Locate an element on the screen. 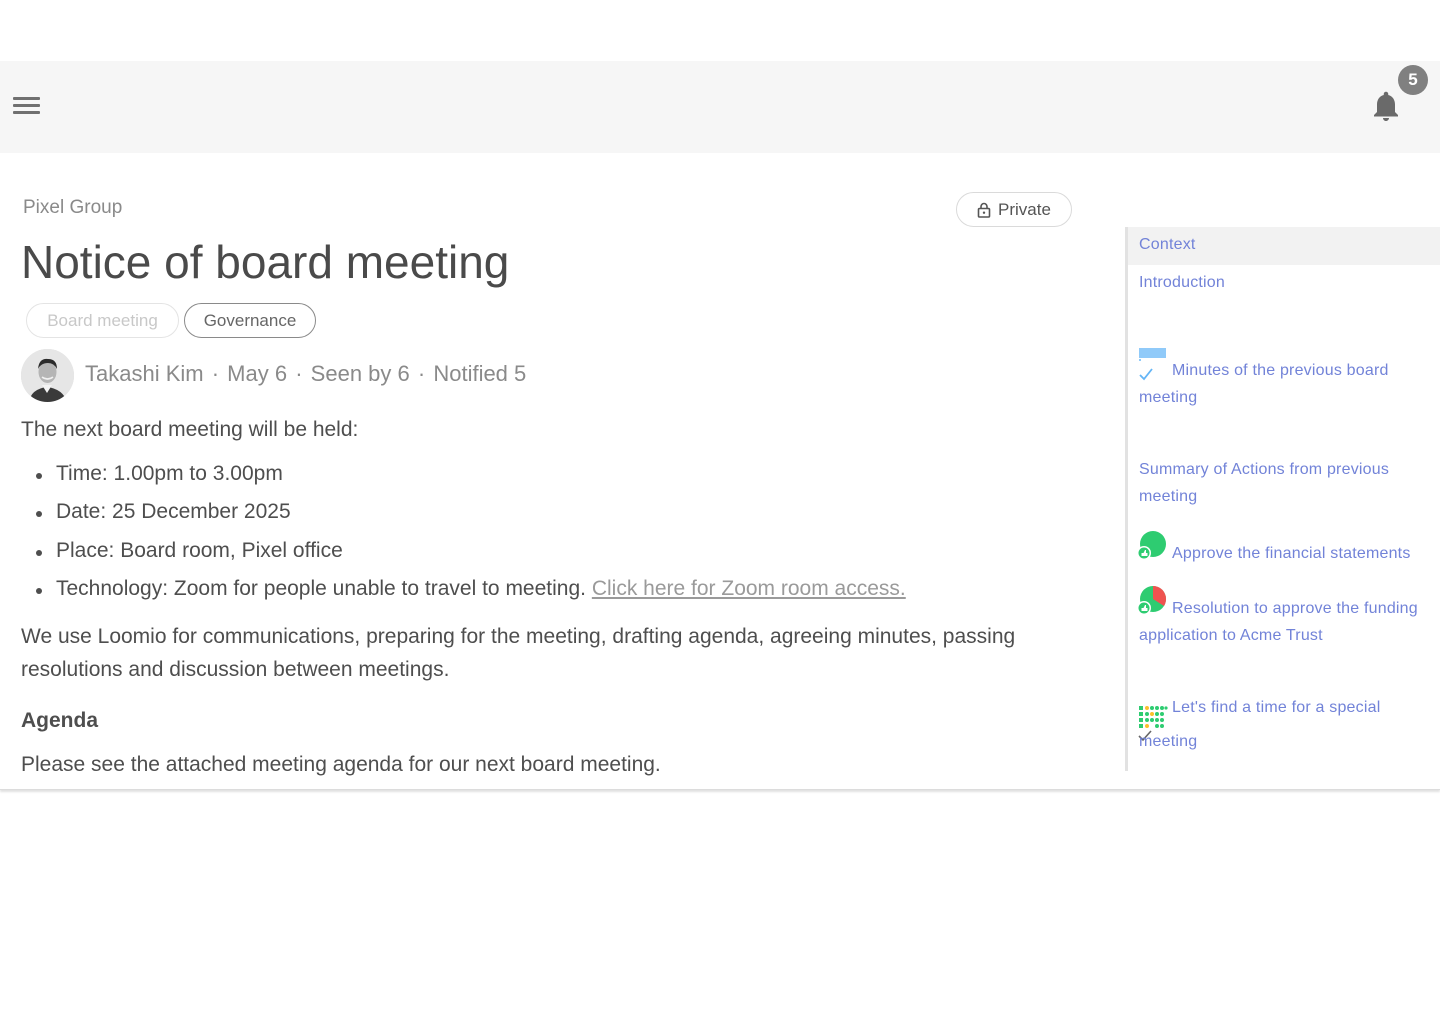 This screenshot has height=1024, width=1440. lock-icon is located at coordinates (984, 210).